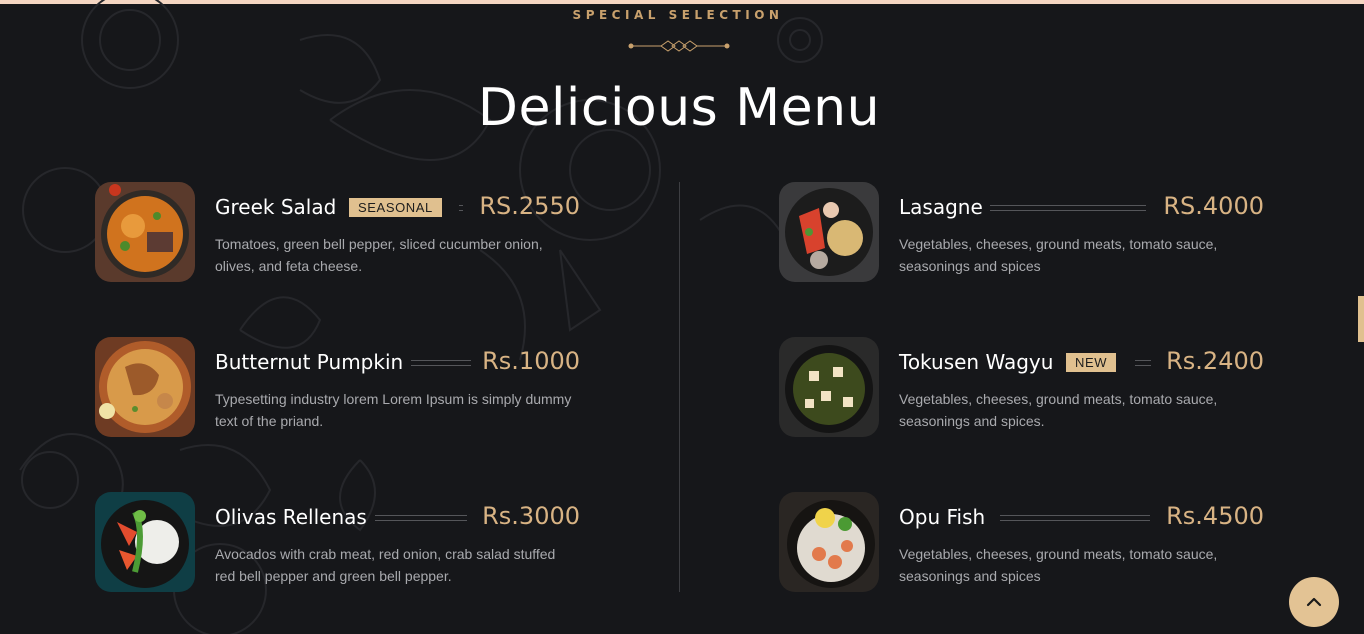 This screenshot has height=634, width=1364. Describe the element at coordinates (529, 206) in the screenshot. I see `dish-price: RS.2550` at that location.